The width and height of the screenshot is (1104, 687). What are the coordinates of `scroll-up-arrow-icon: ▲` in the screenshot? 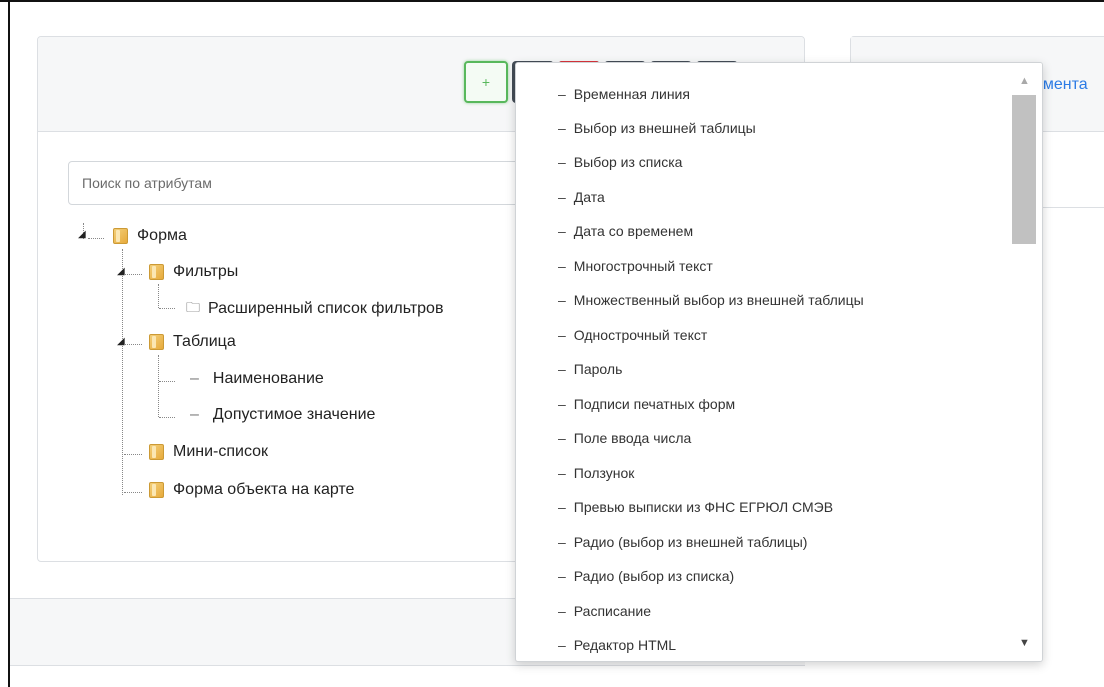 It's located at (1024, 81).